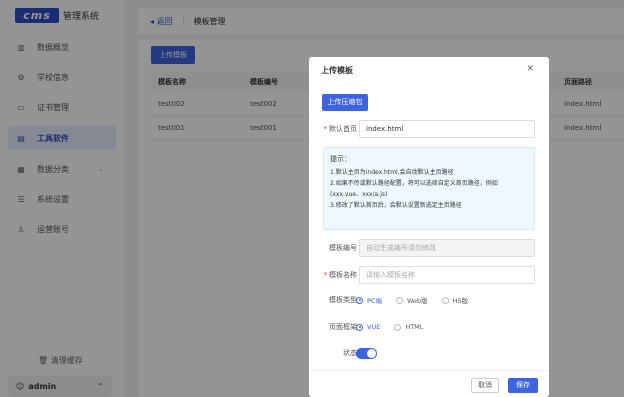 Image resolution: width=624 pixels, height=397 pixels. I want to click on save-button: 保存, so click(523, 385).